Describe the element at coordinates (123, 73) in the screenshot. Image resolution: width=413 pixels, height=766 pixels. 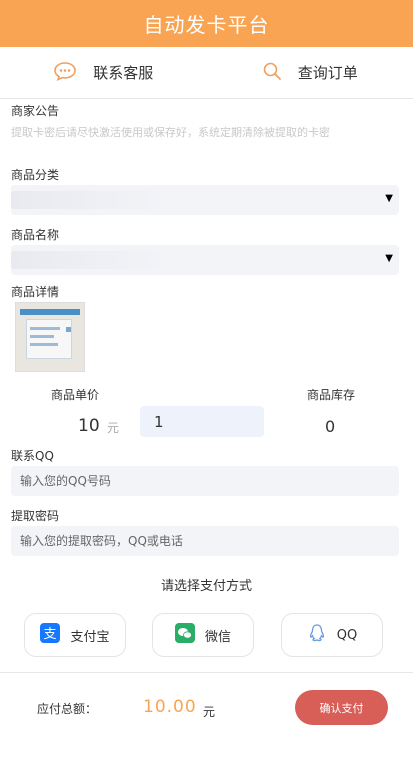
I see `contact-service-label: 联系客服` at that location.